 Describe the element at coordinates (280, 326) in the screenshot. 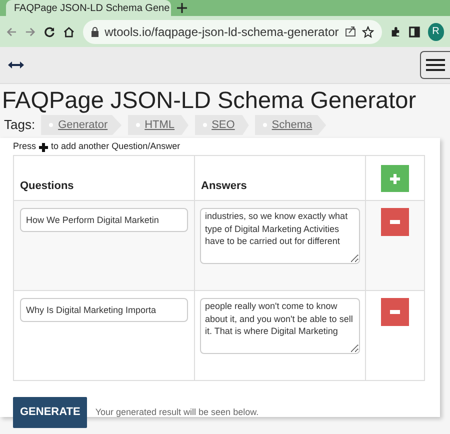

I see `answer-field: people really won't come to know about it, and you won't be able to sell it. That is where Digital Marketing` at that location.